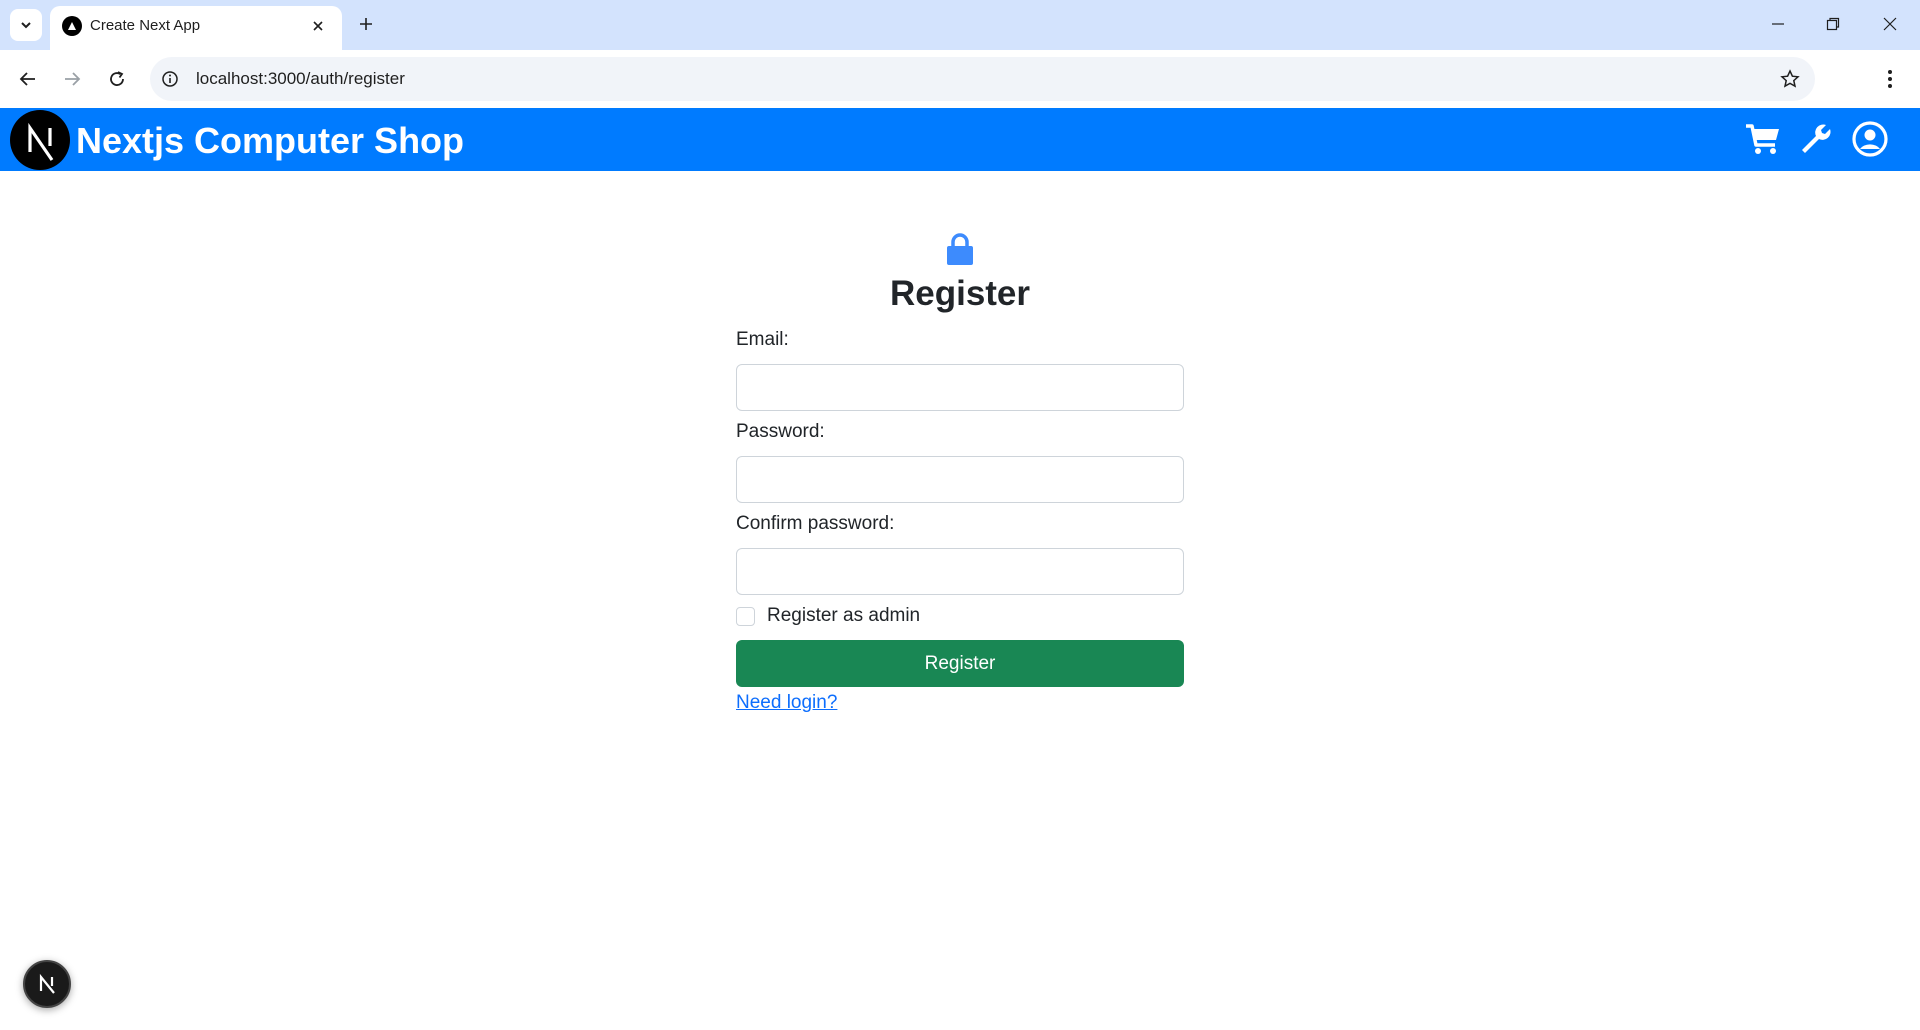 This screenshot has width=1920, height=1030. Describe the element at coordinates (300, 79) in the screenshot. I see `url-text: localhost:3000/auth/register` at that location.